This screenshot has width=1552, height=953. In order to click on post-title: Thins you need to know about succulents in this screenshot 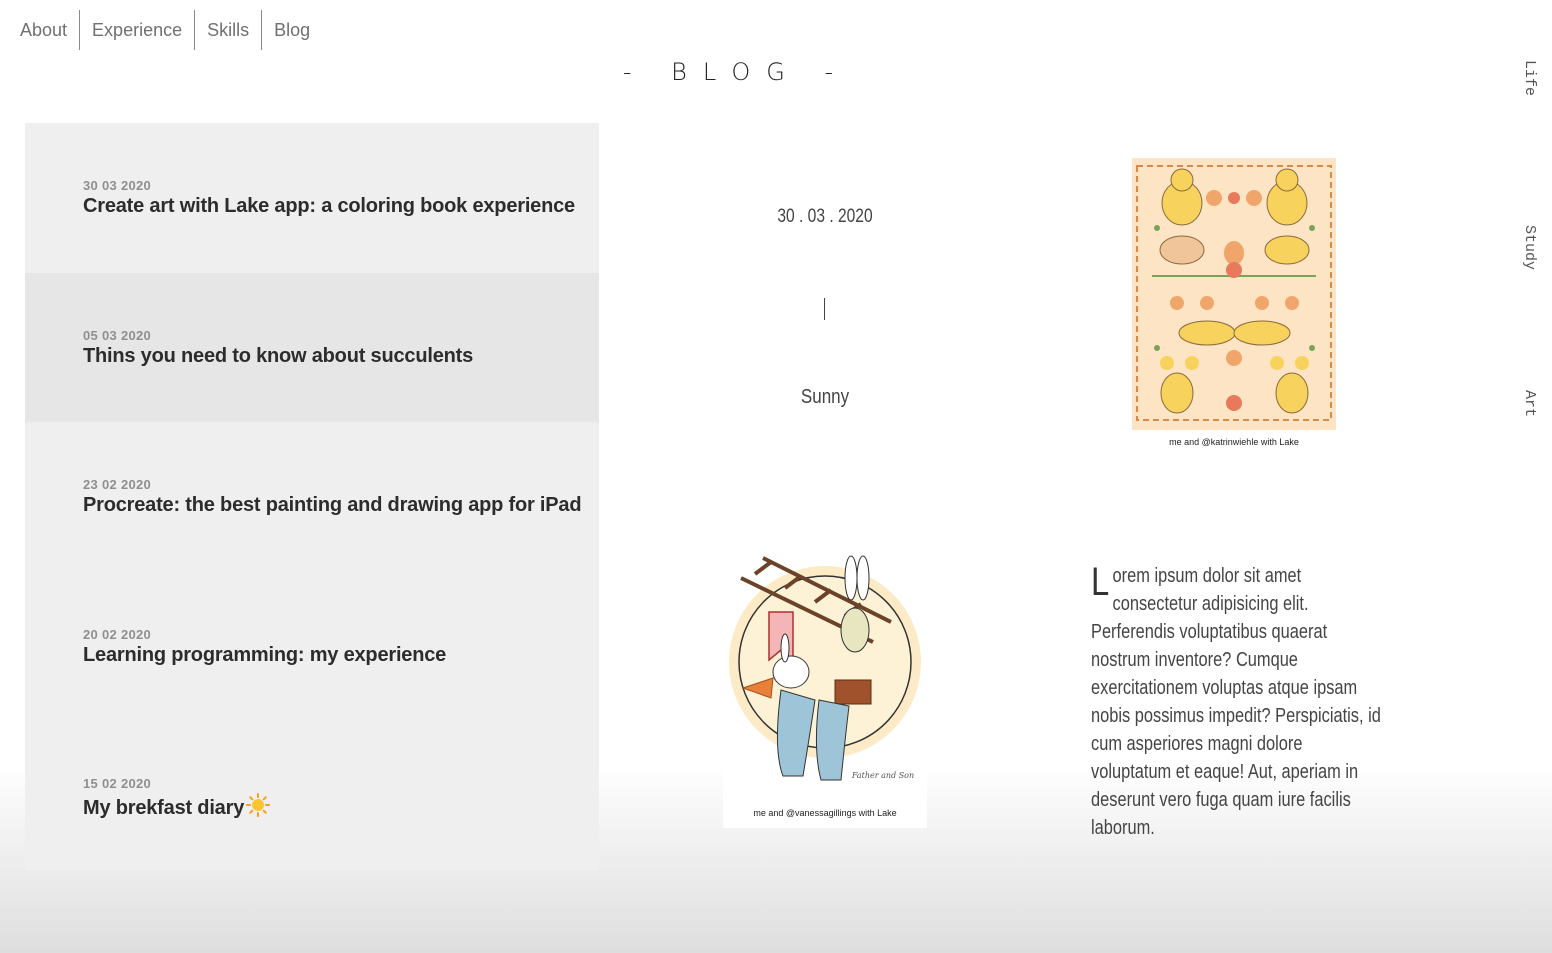, I will do `click(278, 355)`.